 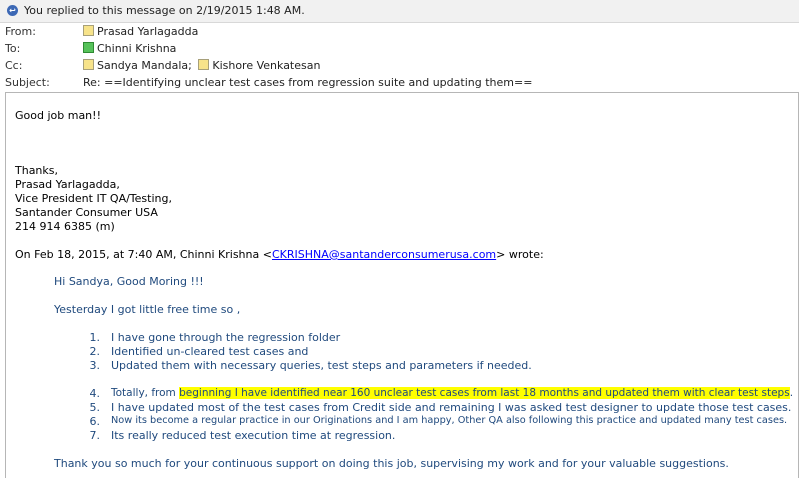 I want to click on quote-line: Yesterday I got little free time so ,, so click(x=147, y=309).